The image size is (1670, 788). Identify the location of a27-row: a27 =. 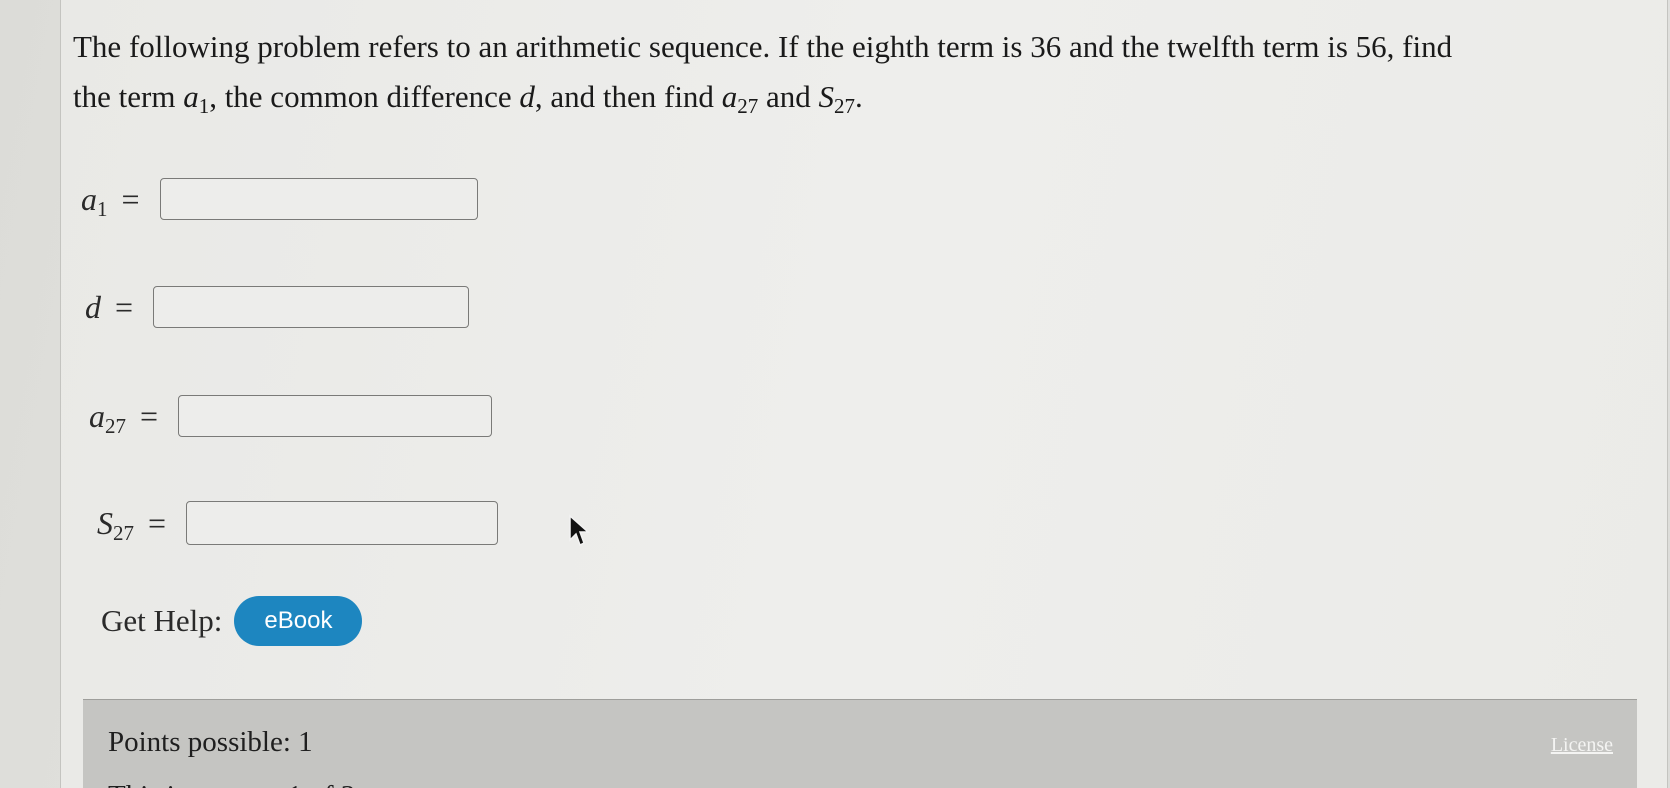
(291, 416).